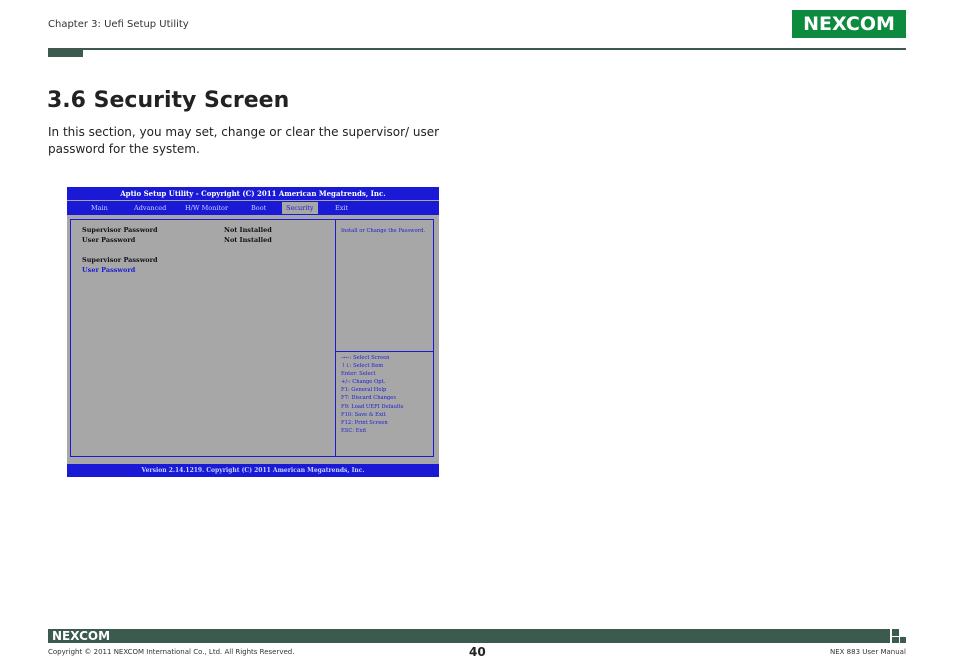 This screenshot has width=954, height=672. I want to click on footer-bar, so click(469, 636).